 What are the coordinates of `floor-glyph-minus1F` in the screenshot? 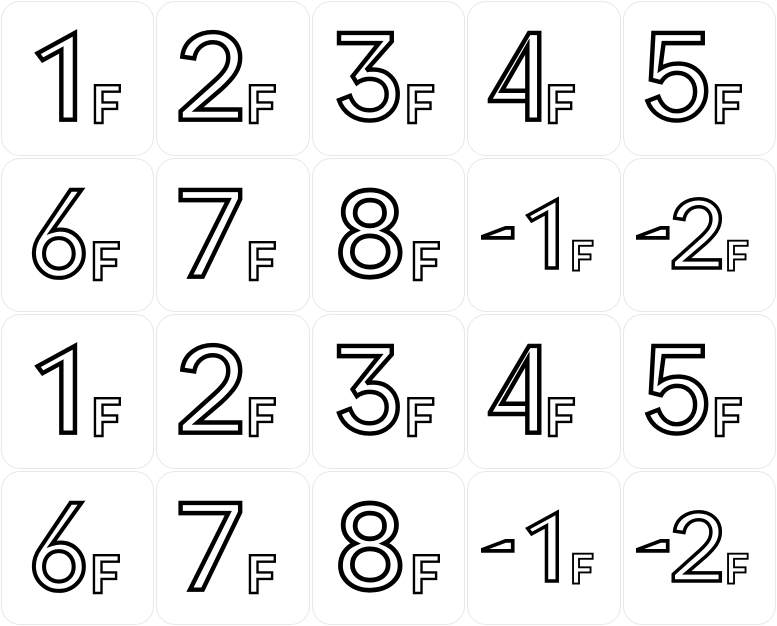 It's located at (537, 547).